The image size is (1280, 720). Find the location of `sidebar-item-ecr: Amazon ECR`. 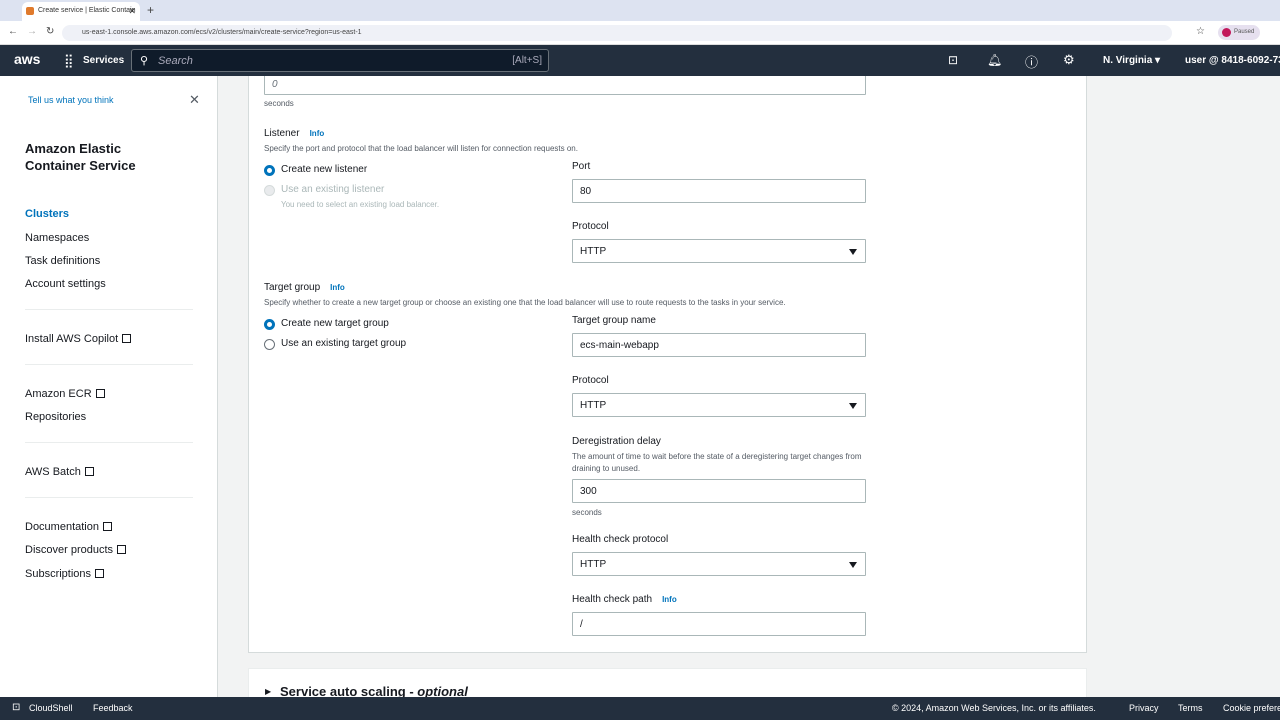

sidebar-item-ecr: Amazon ECR is located at coordinates (65, 394).